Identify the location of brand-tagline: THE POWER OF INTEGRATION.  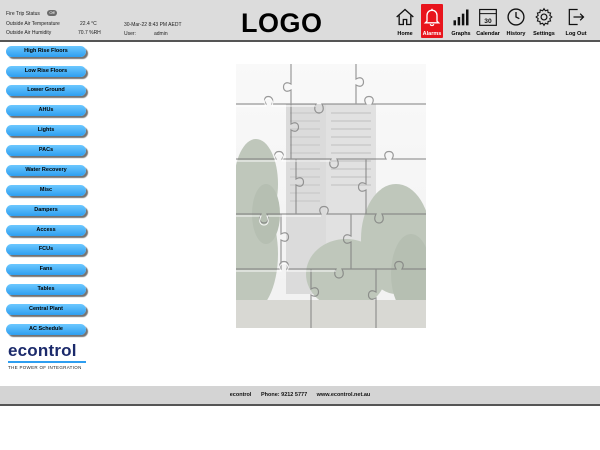
(45, 367).